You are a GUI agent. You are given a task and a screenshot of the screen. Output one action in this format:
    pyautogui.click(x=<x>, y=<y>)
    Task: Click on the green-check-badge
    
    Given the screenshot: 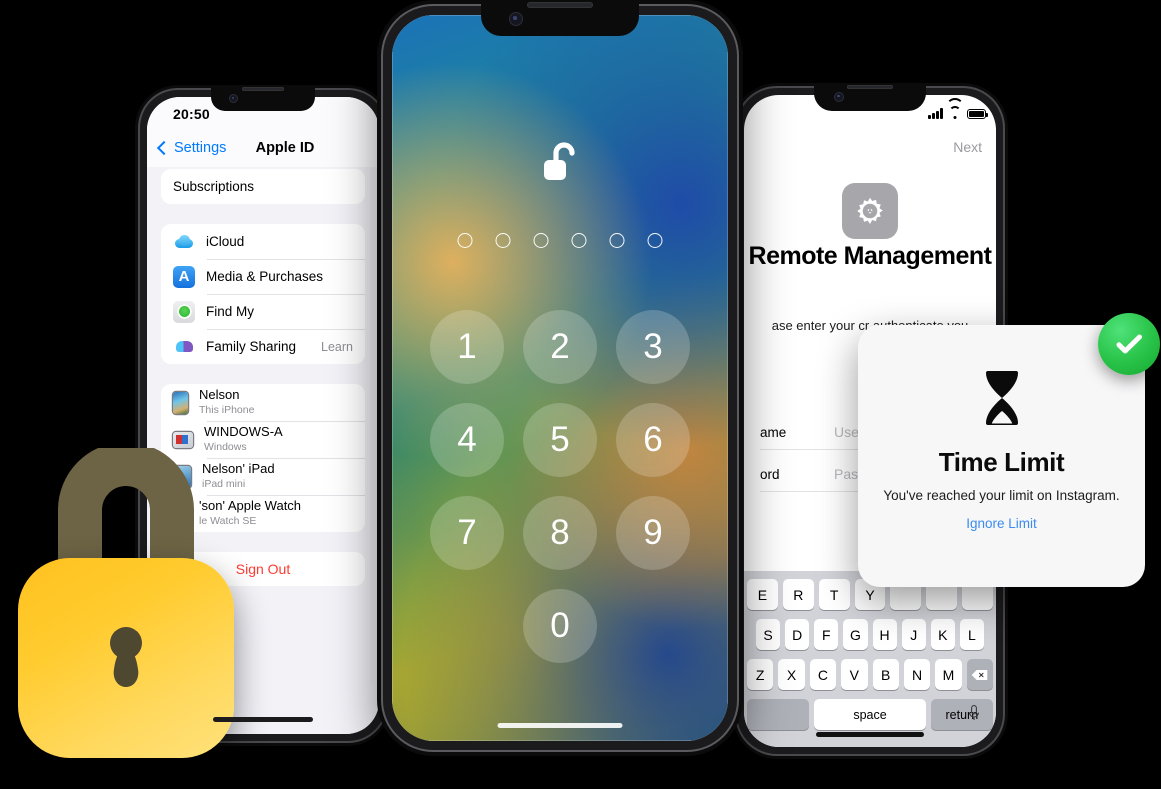 What is the action you would take?
    pyautogui.click(x=1129, y=344)
    